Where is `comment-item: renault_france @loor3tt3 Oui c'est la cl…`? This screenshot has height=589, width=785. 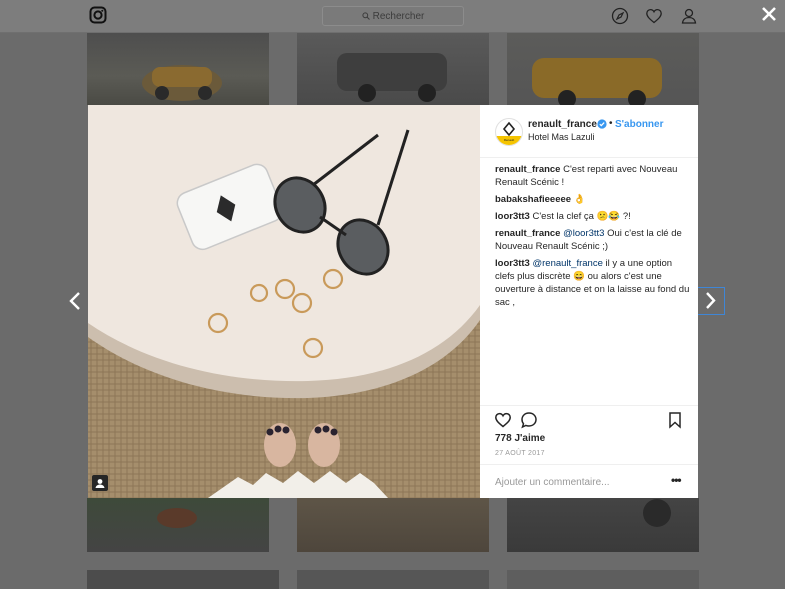 comment-item: renault_france @loor3tt3 Oui c'est la cl… is located at coordinates (592, 240).